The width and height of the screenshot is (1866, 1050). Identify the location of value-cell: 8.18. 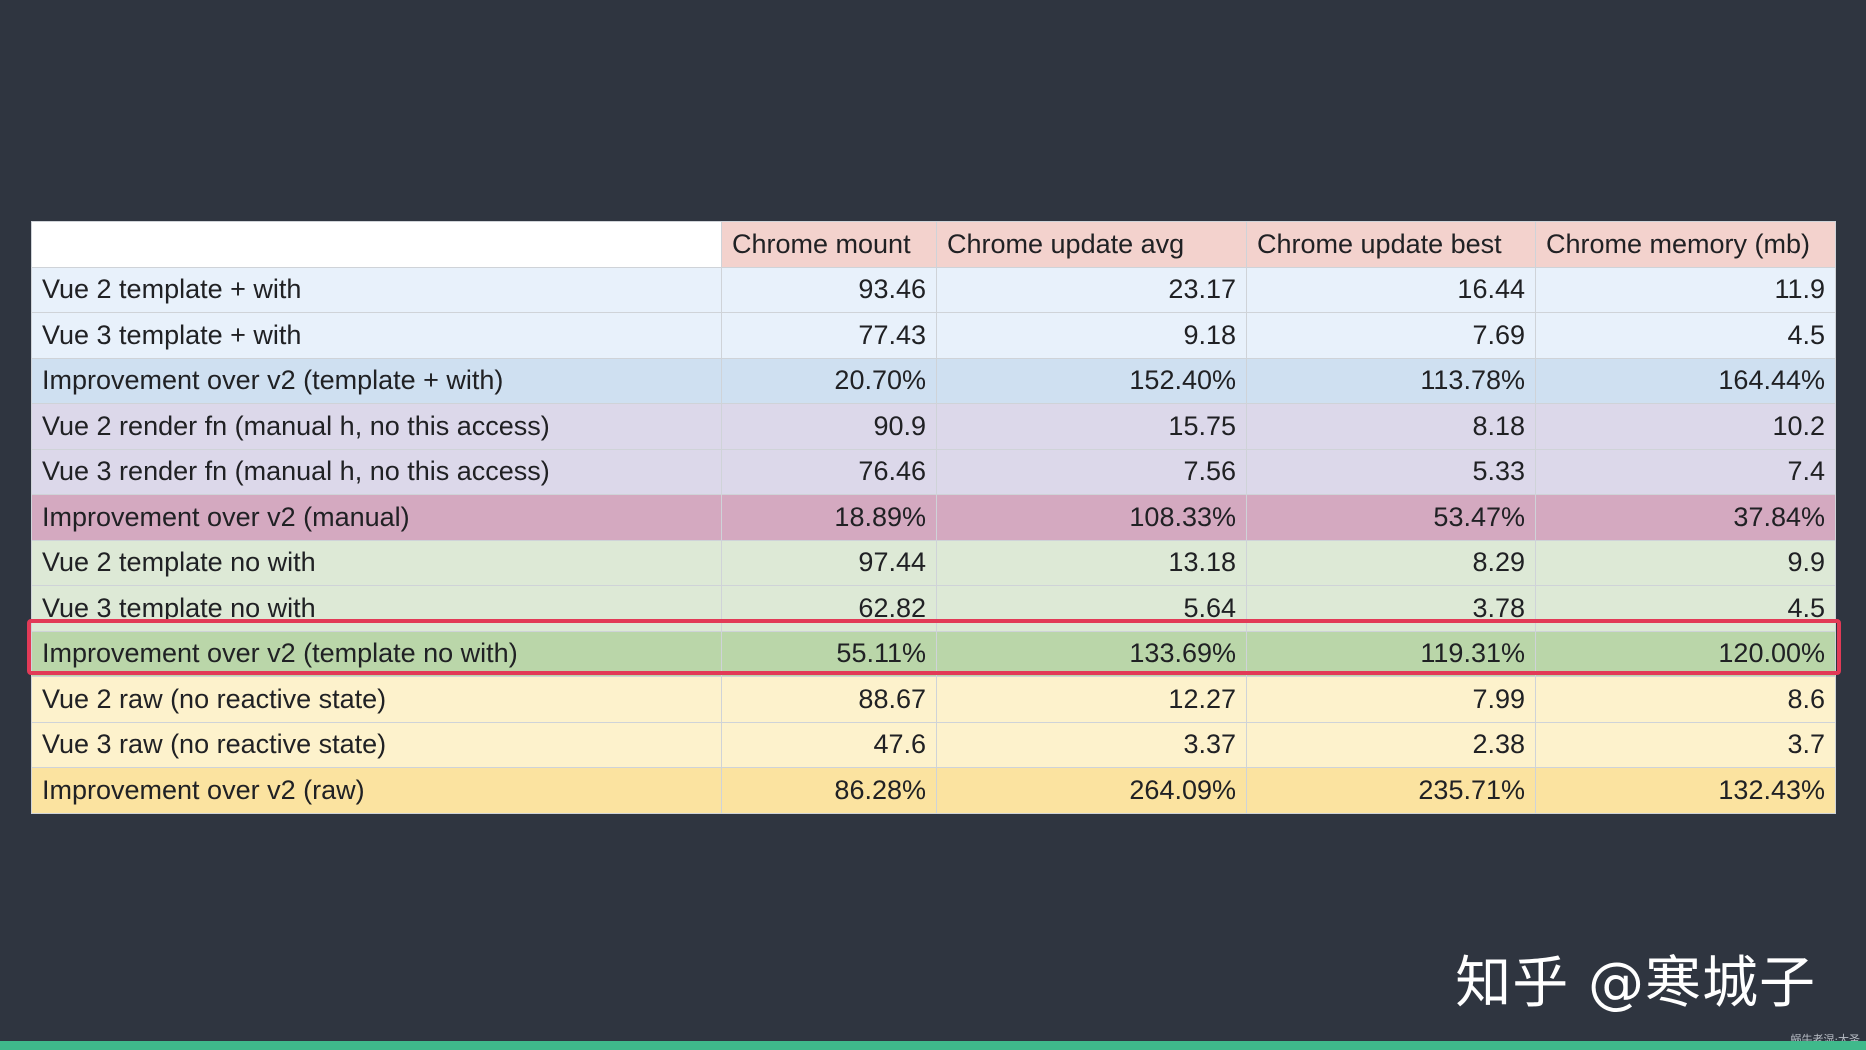
(1391, 426).